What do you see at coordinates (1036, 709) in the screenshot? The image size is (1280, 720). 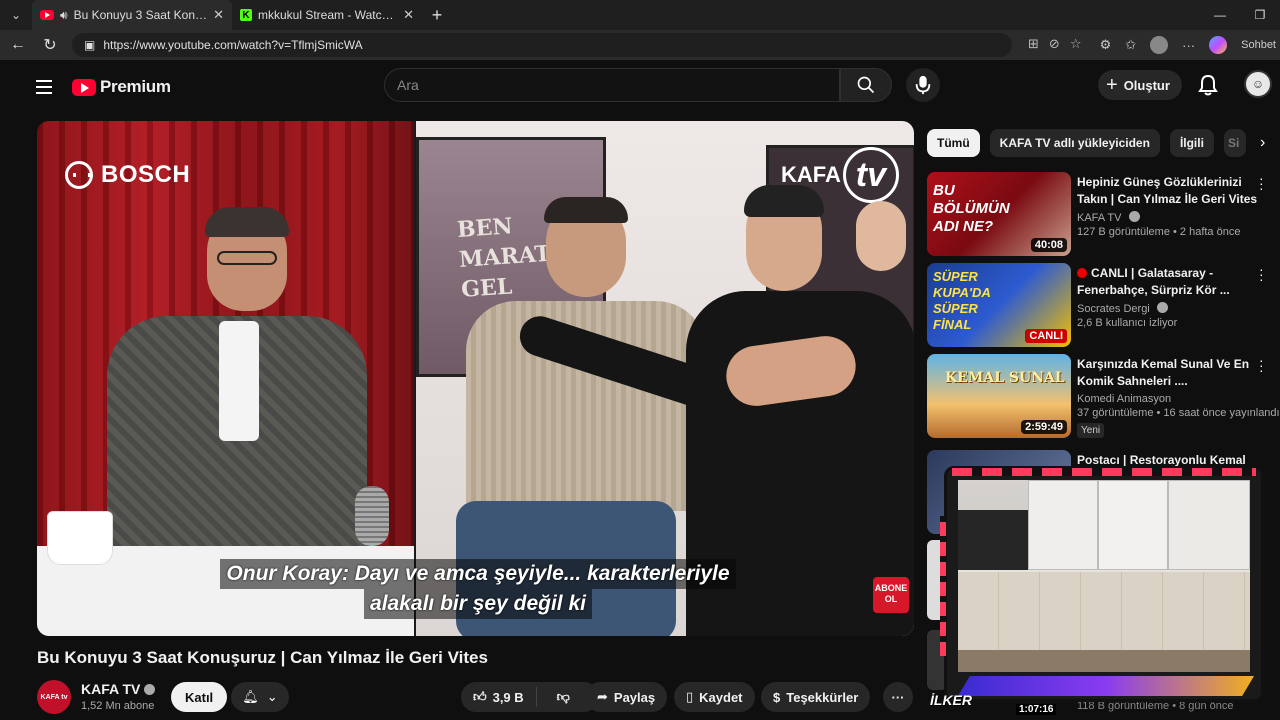 I see `stream-timer: 1:07:16` at bounding box center [1036, 709].